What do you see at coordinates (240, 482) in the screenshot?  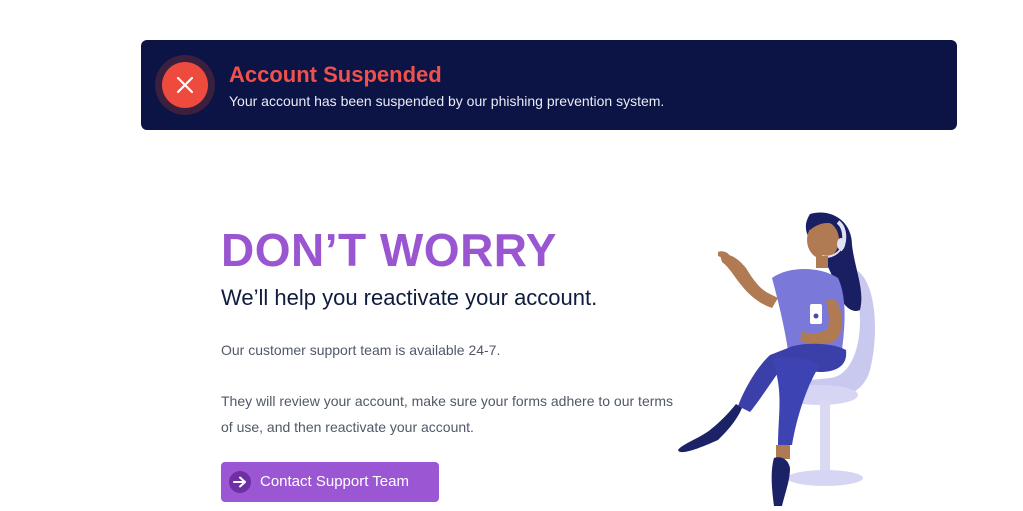 I see `arrow-right-icon` at bounding box center [240, 482].